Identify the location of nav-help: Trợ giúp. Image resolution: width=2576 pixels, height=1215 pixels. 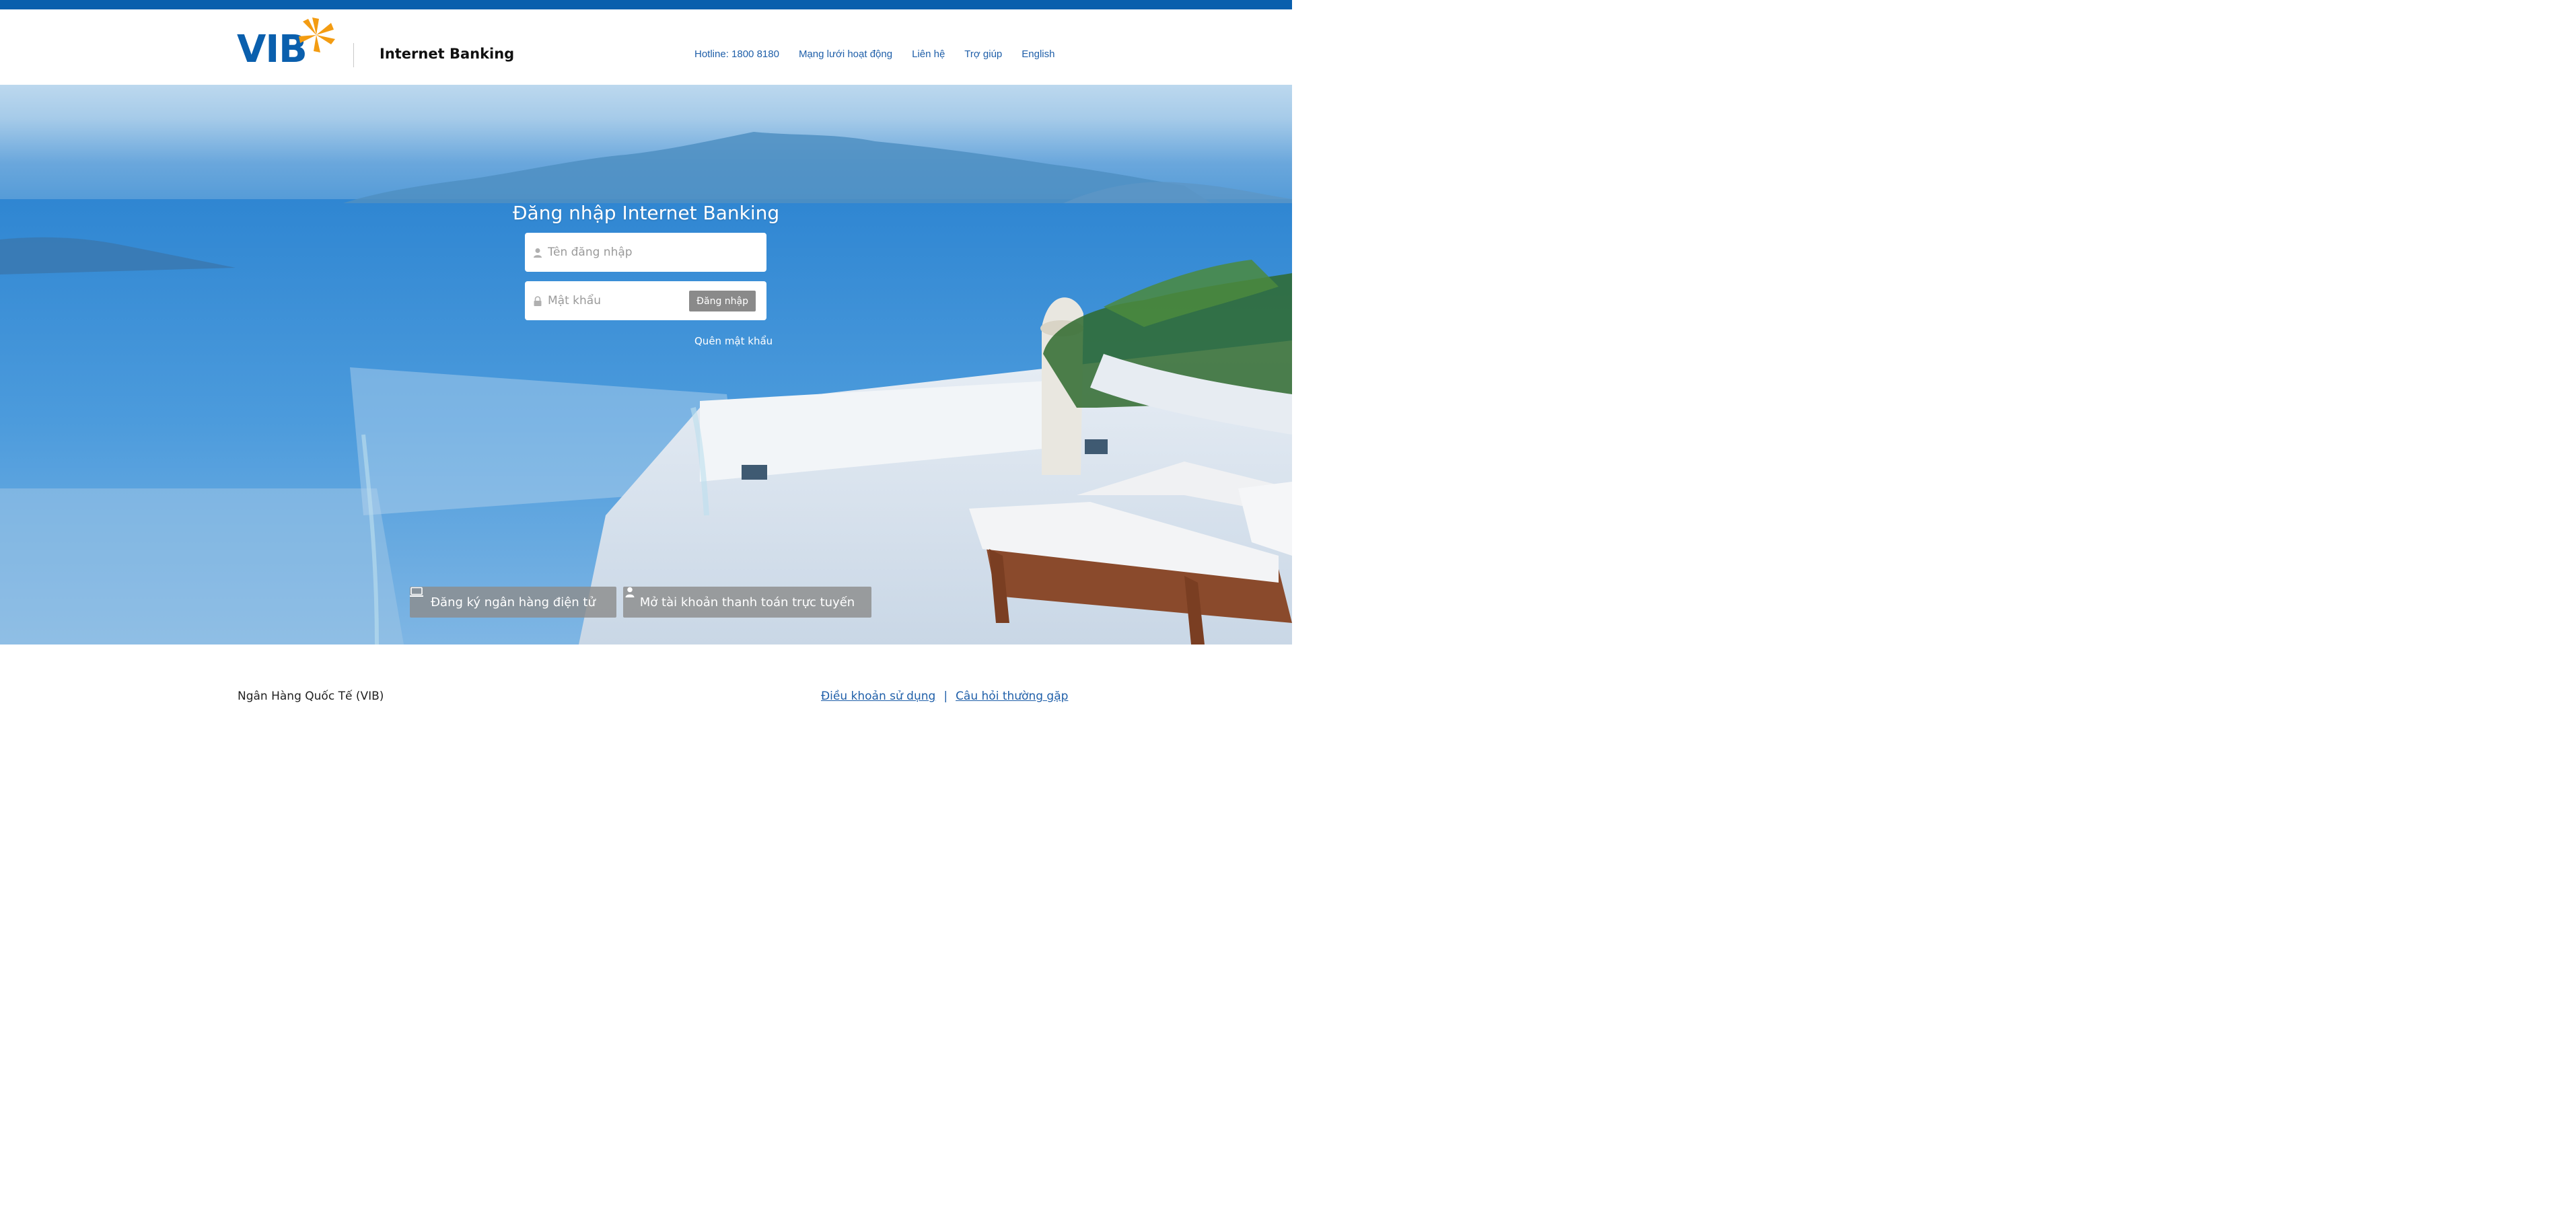
(983, 54).